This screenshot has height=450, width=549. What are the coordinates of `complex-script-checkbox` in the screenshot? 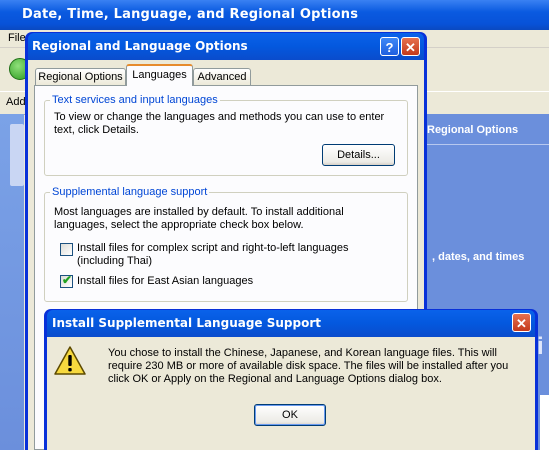 It's located at (66, 249).